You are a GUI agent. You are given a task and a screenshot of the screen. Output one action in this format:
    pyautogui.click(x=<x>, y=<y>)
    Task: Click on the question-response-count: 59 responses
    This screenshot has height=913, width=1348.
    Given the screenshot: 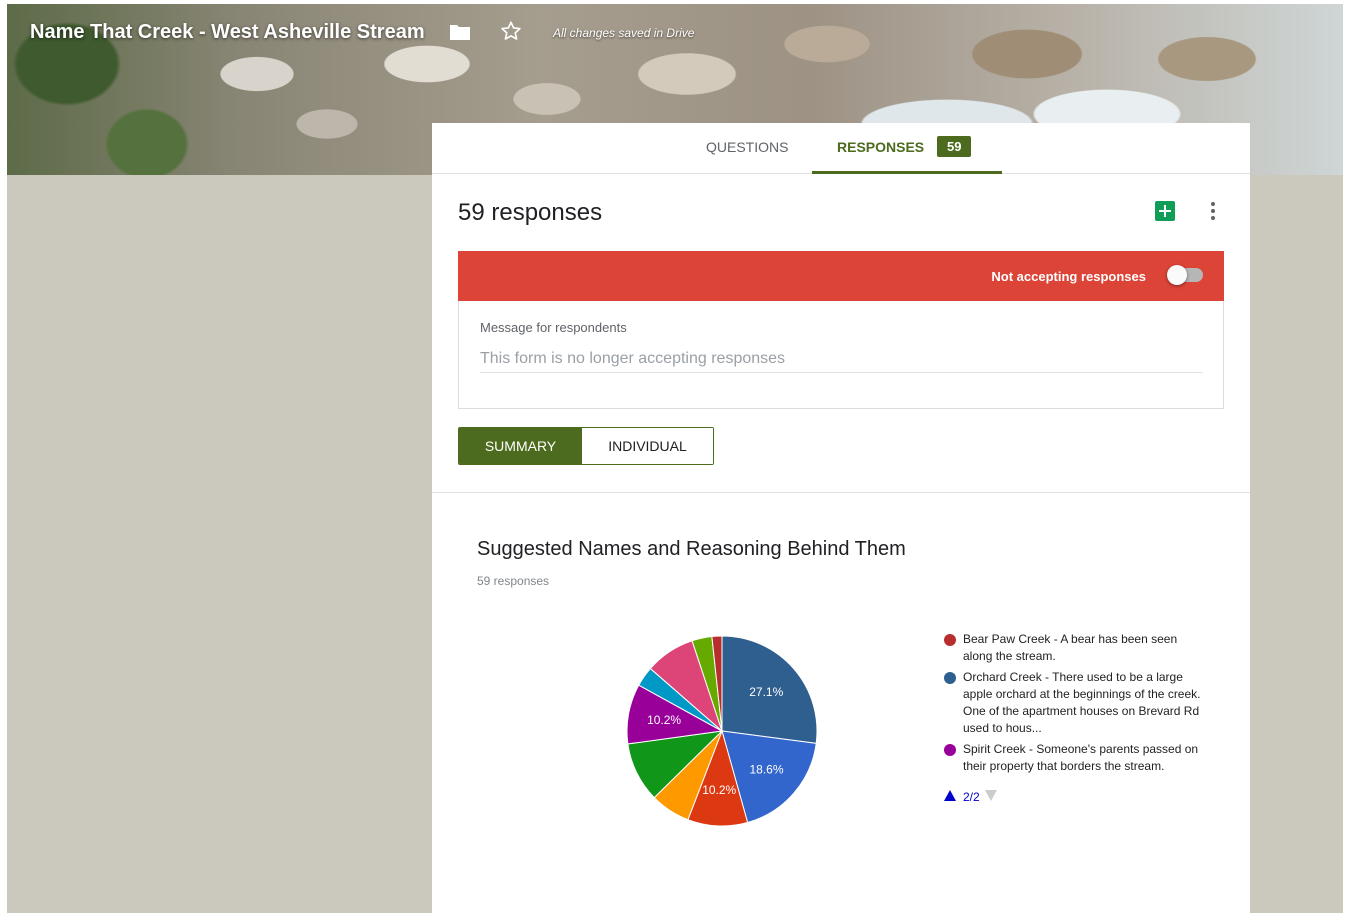 What is the action you would take?
    pyautogui.click(x=513, y=581)
    